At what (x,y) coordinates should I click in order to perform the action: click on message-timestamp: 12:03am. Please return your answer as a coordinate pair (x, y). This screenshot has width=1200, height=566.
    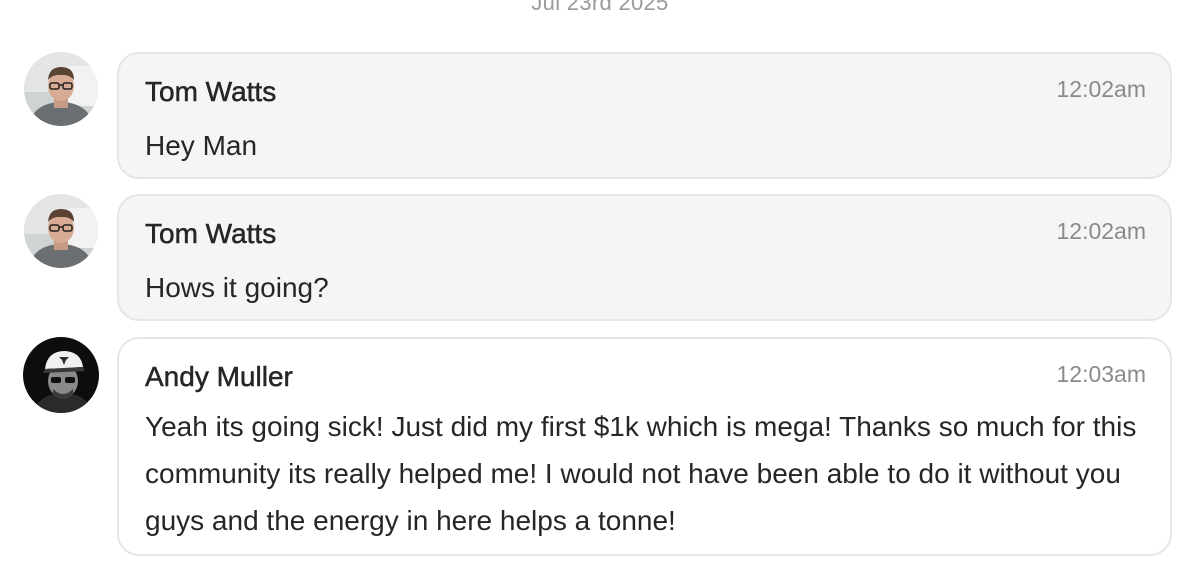
    Looking at the image, I should click on (1101, 374).